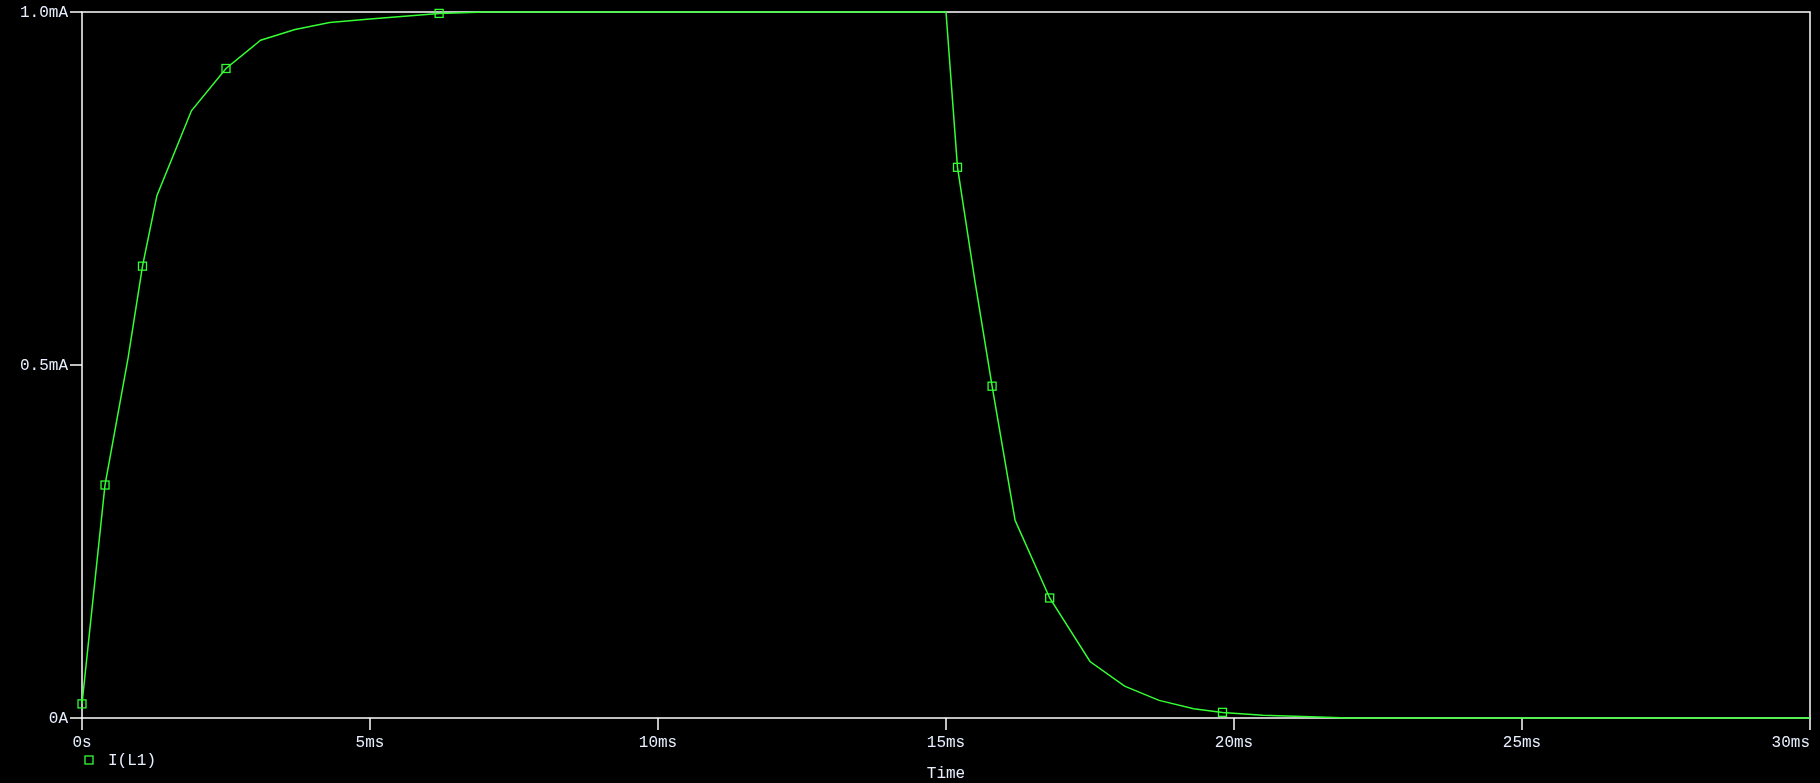 This screenshot has height=783, width=1820. What do you see at coordinates (82, 743) in the screenshot?
I see `x-tick-label: 0s` at bounding box center [82, 743].